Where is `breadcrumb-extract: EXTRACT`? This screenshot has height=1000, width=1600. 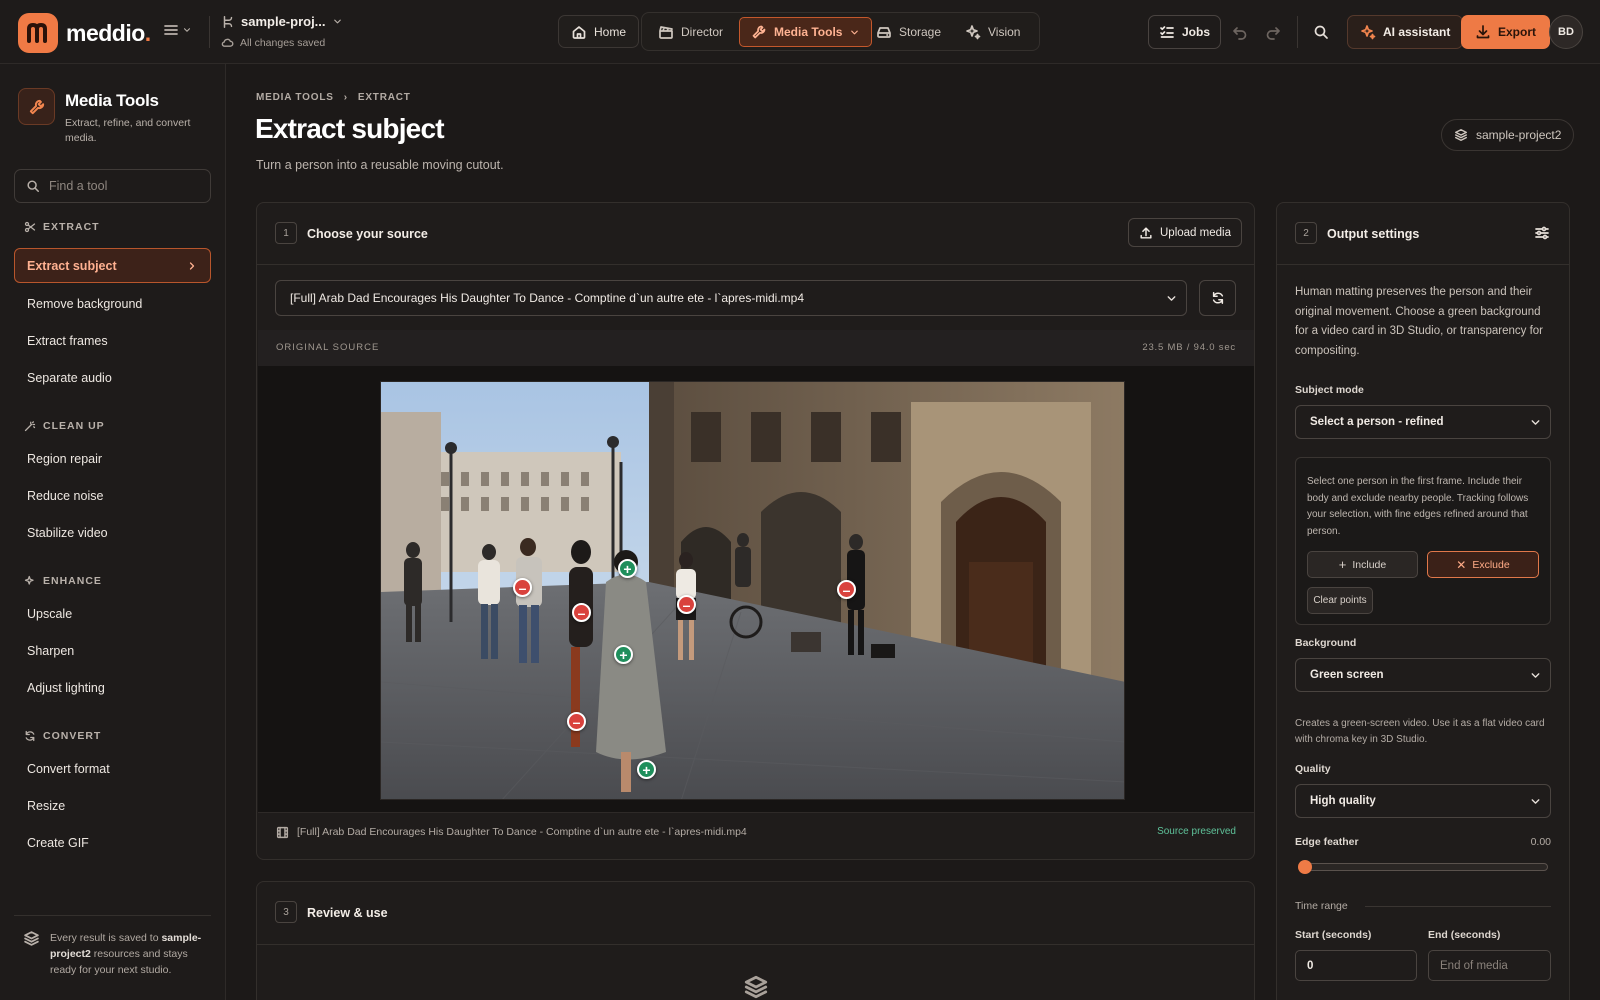 breadcrumb-extract: EXTRACT is located at coordinates (384, 97).